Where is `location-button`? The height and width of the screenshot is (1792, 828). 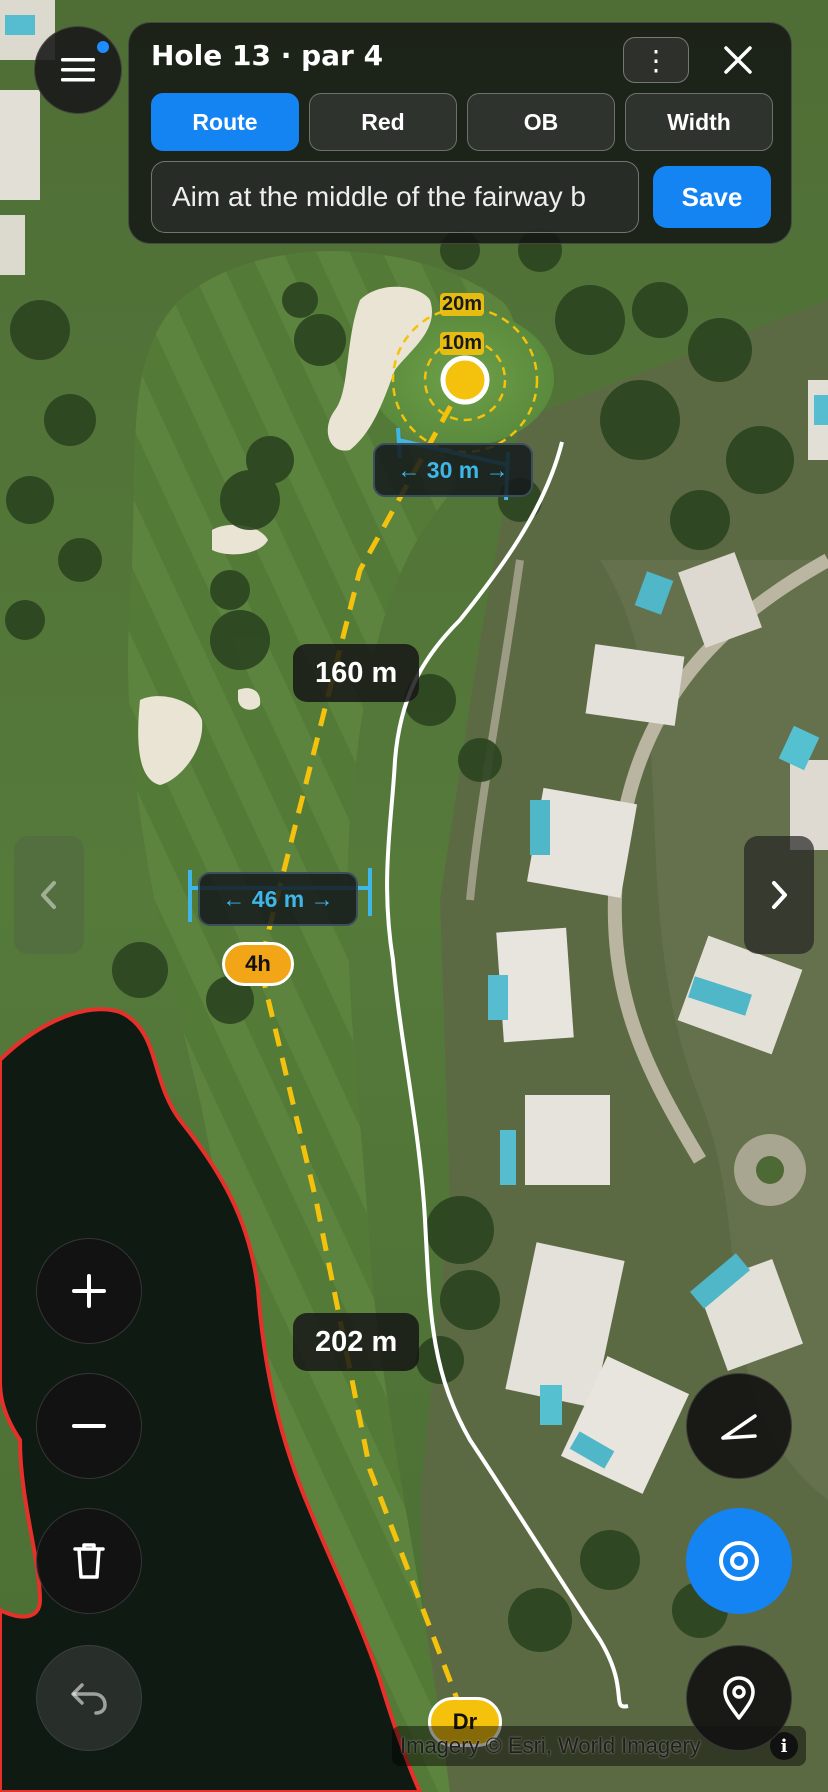
location-button is located at coordinates (739, 1698).